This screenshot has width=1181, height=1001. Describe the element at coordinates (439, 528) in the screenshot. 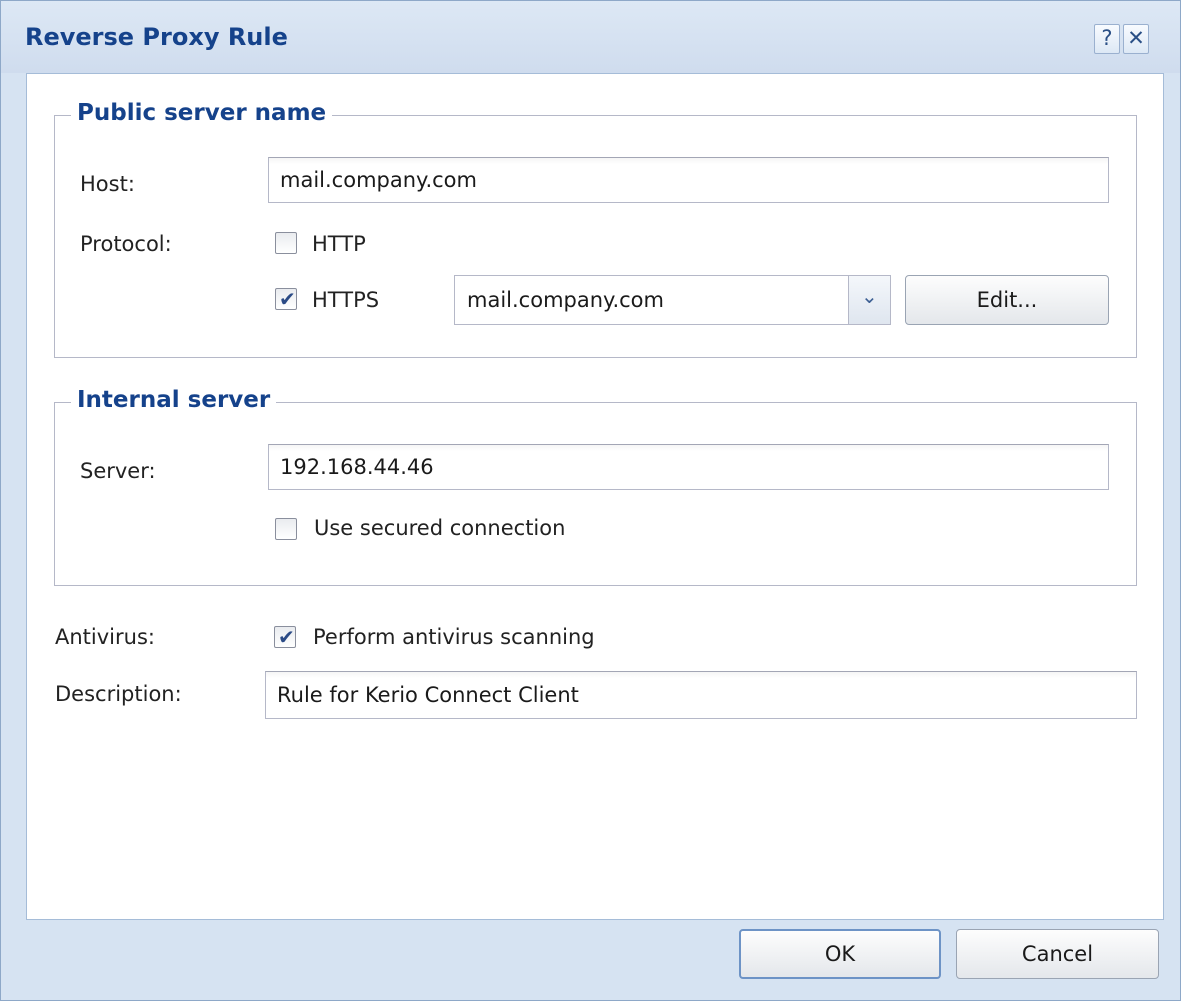

I see `secured-connection-label: Use secured connection` at that location.